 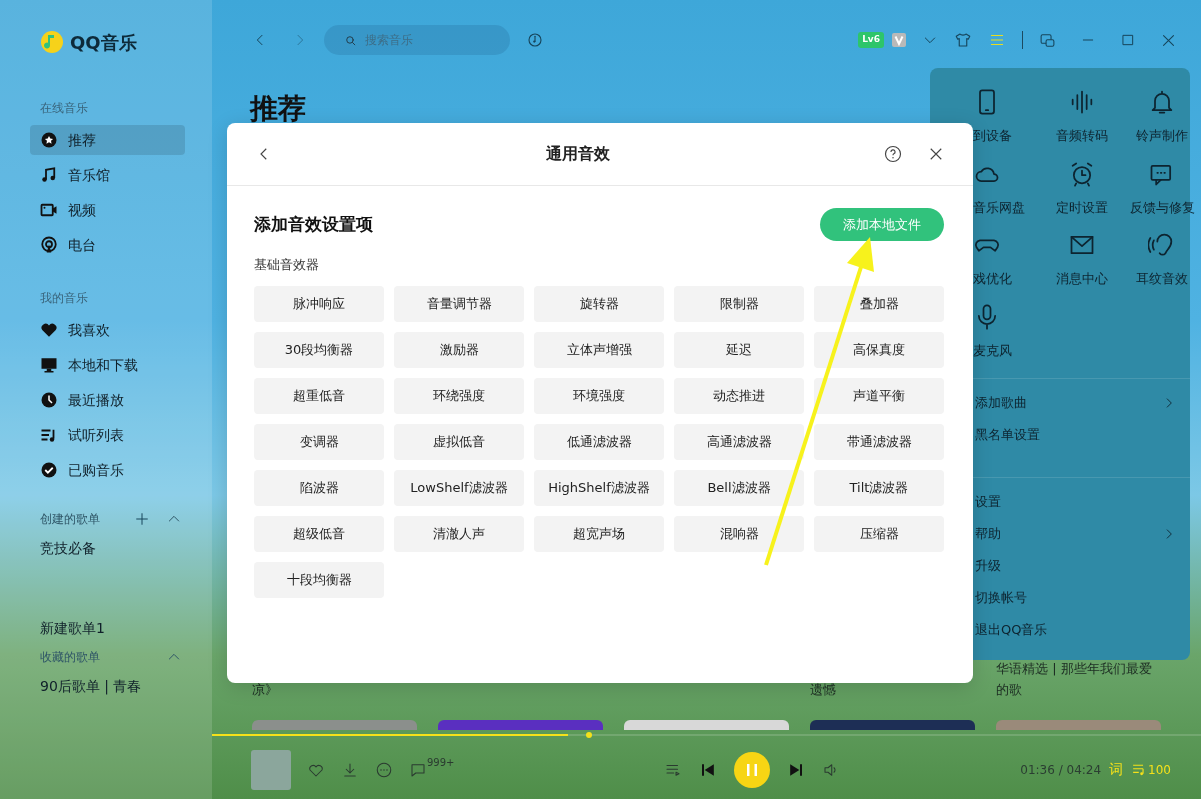 I want to click on effect-option: 超宽声场, so click(x=599, y=533).